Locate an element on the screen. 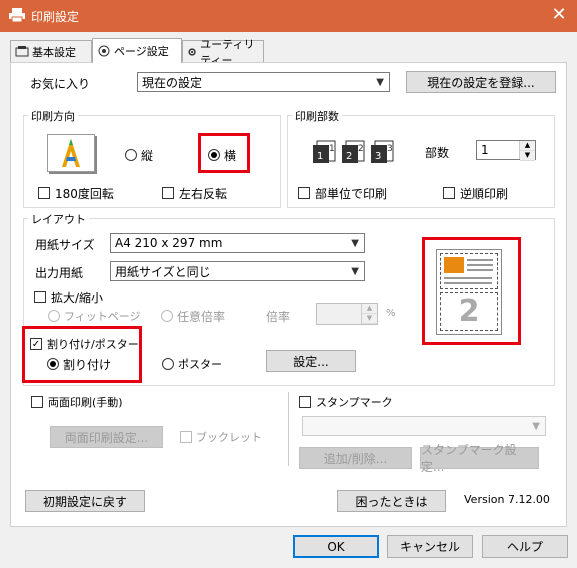 This screenshot has width=577, height=568. title-bar: 印刷設定 ✕ is located at coordinates (288, 16).